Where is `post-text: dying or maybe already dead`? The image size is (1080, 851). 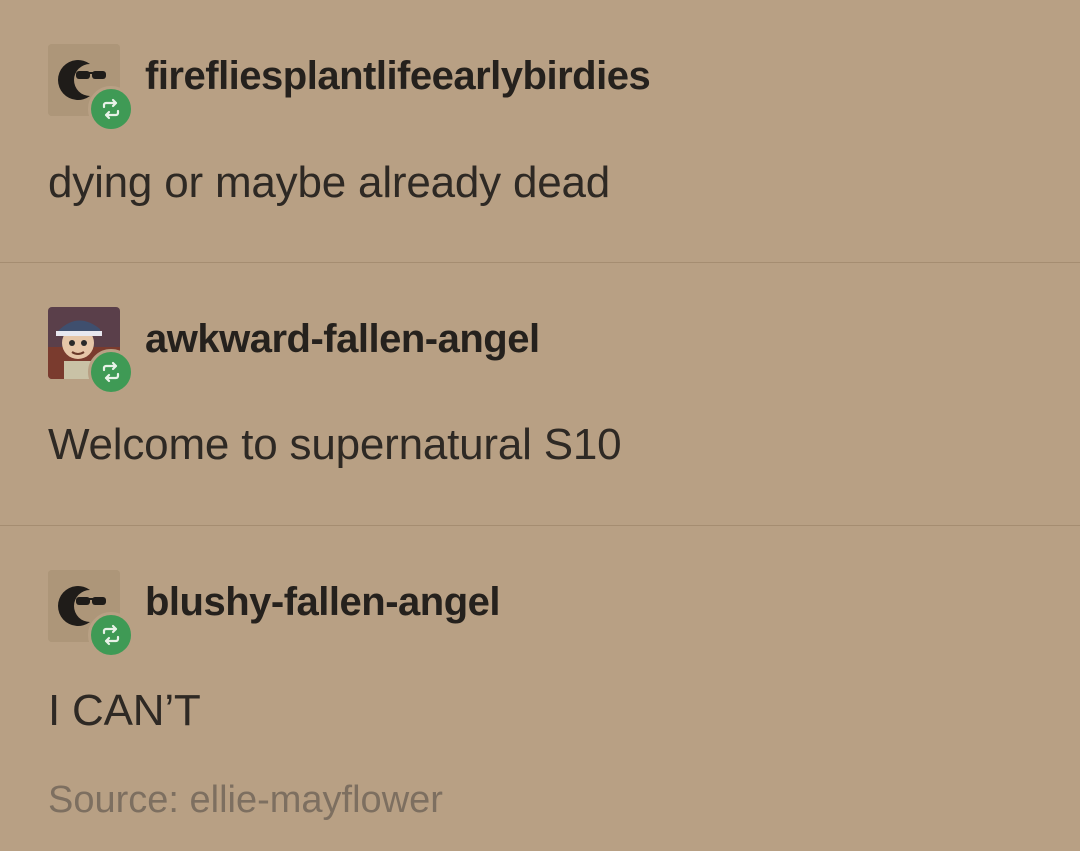
post-text: dying or maybe already dead is located at coordinates (329, 182).